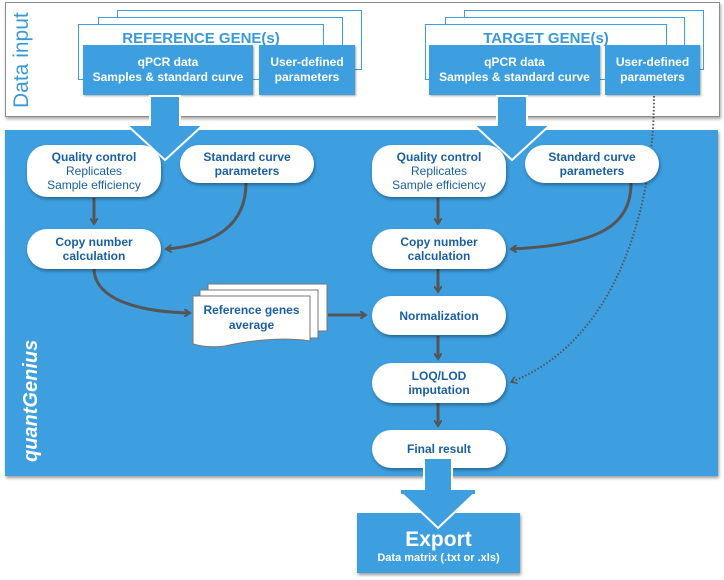 Image resolution: width=724 pixels, height=580 pixels. What do you see at coordinates (439, 157) in the screenshot?
I see `right-qc-title: Quality control` at bounding box center [439, 157].